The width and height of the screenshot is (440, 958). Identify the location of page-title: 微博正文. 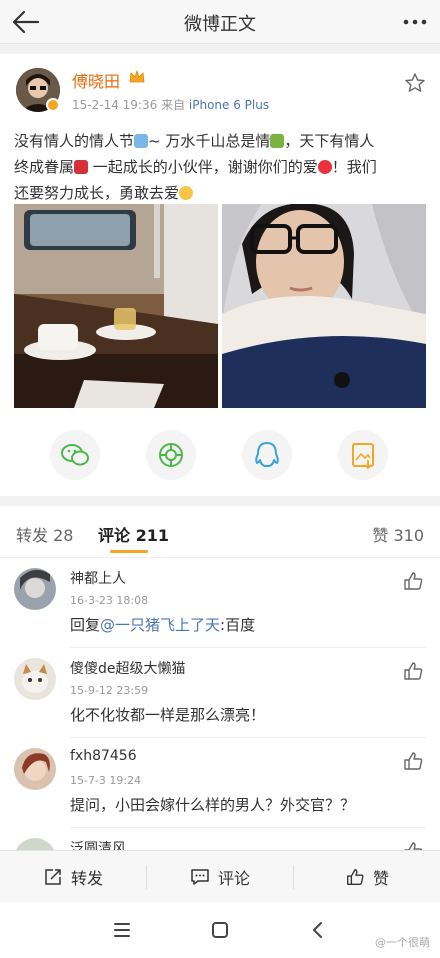
(220, 24).